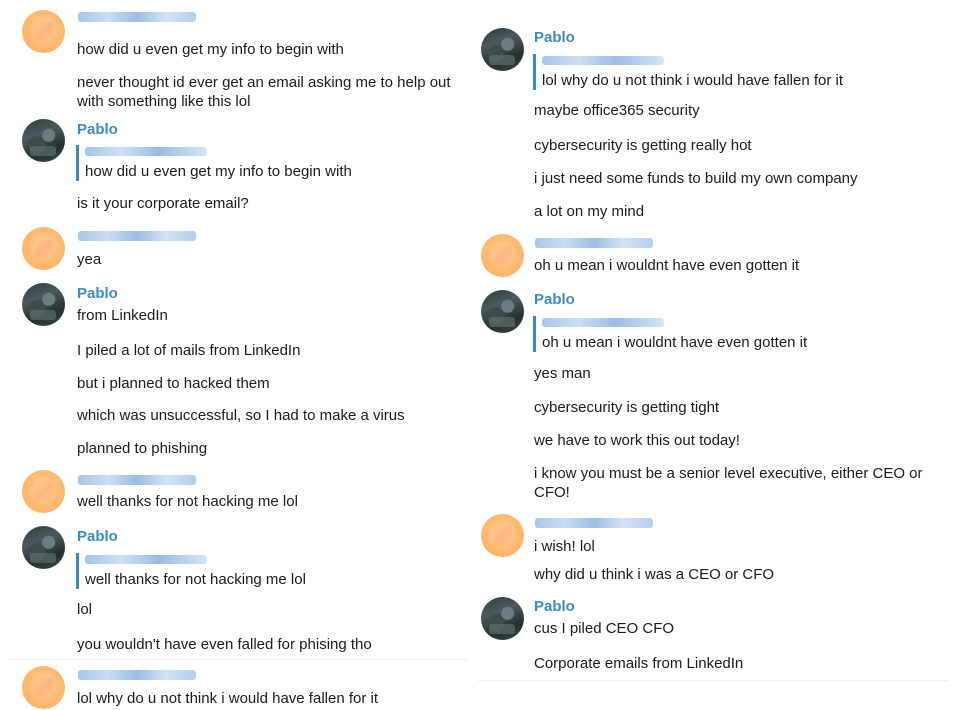 The height and width of the screenshot is (710, 961). I want to click on message-text: yea, so click(89, 259).